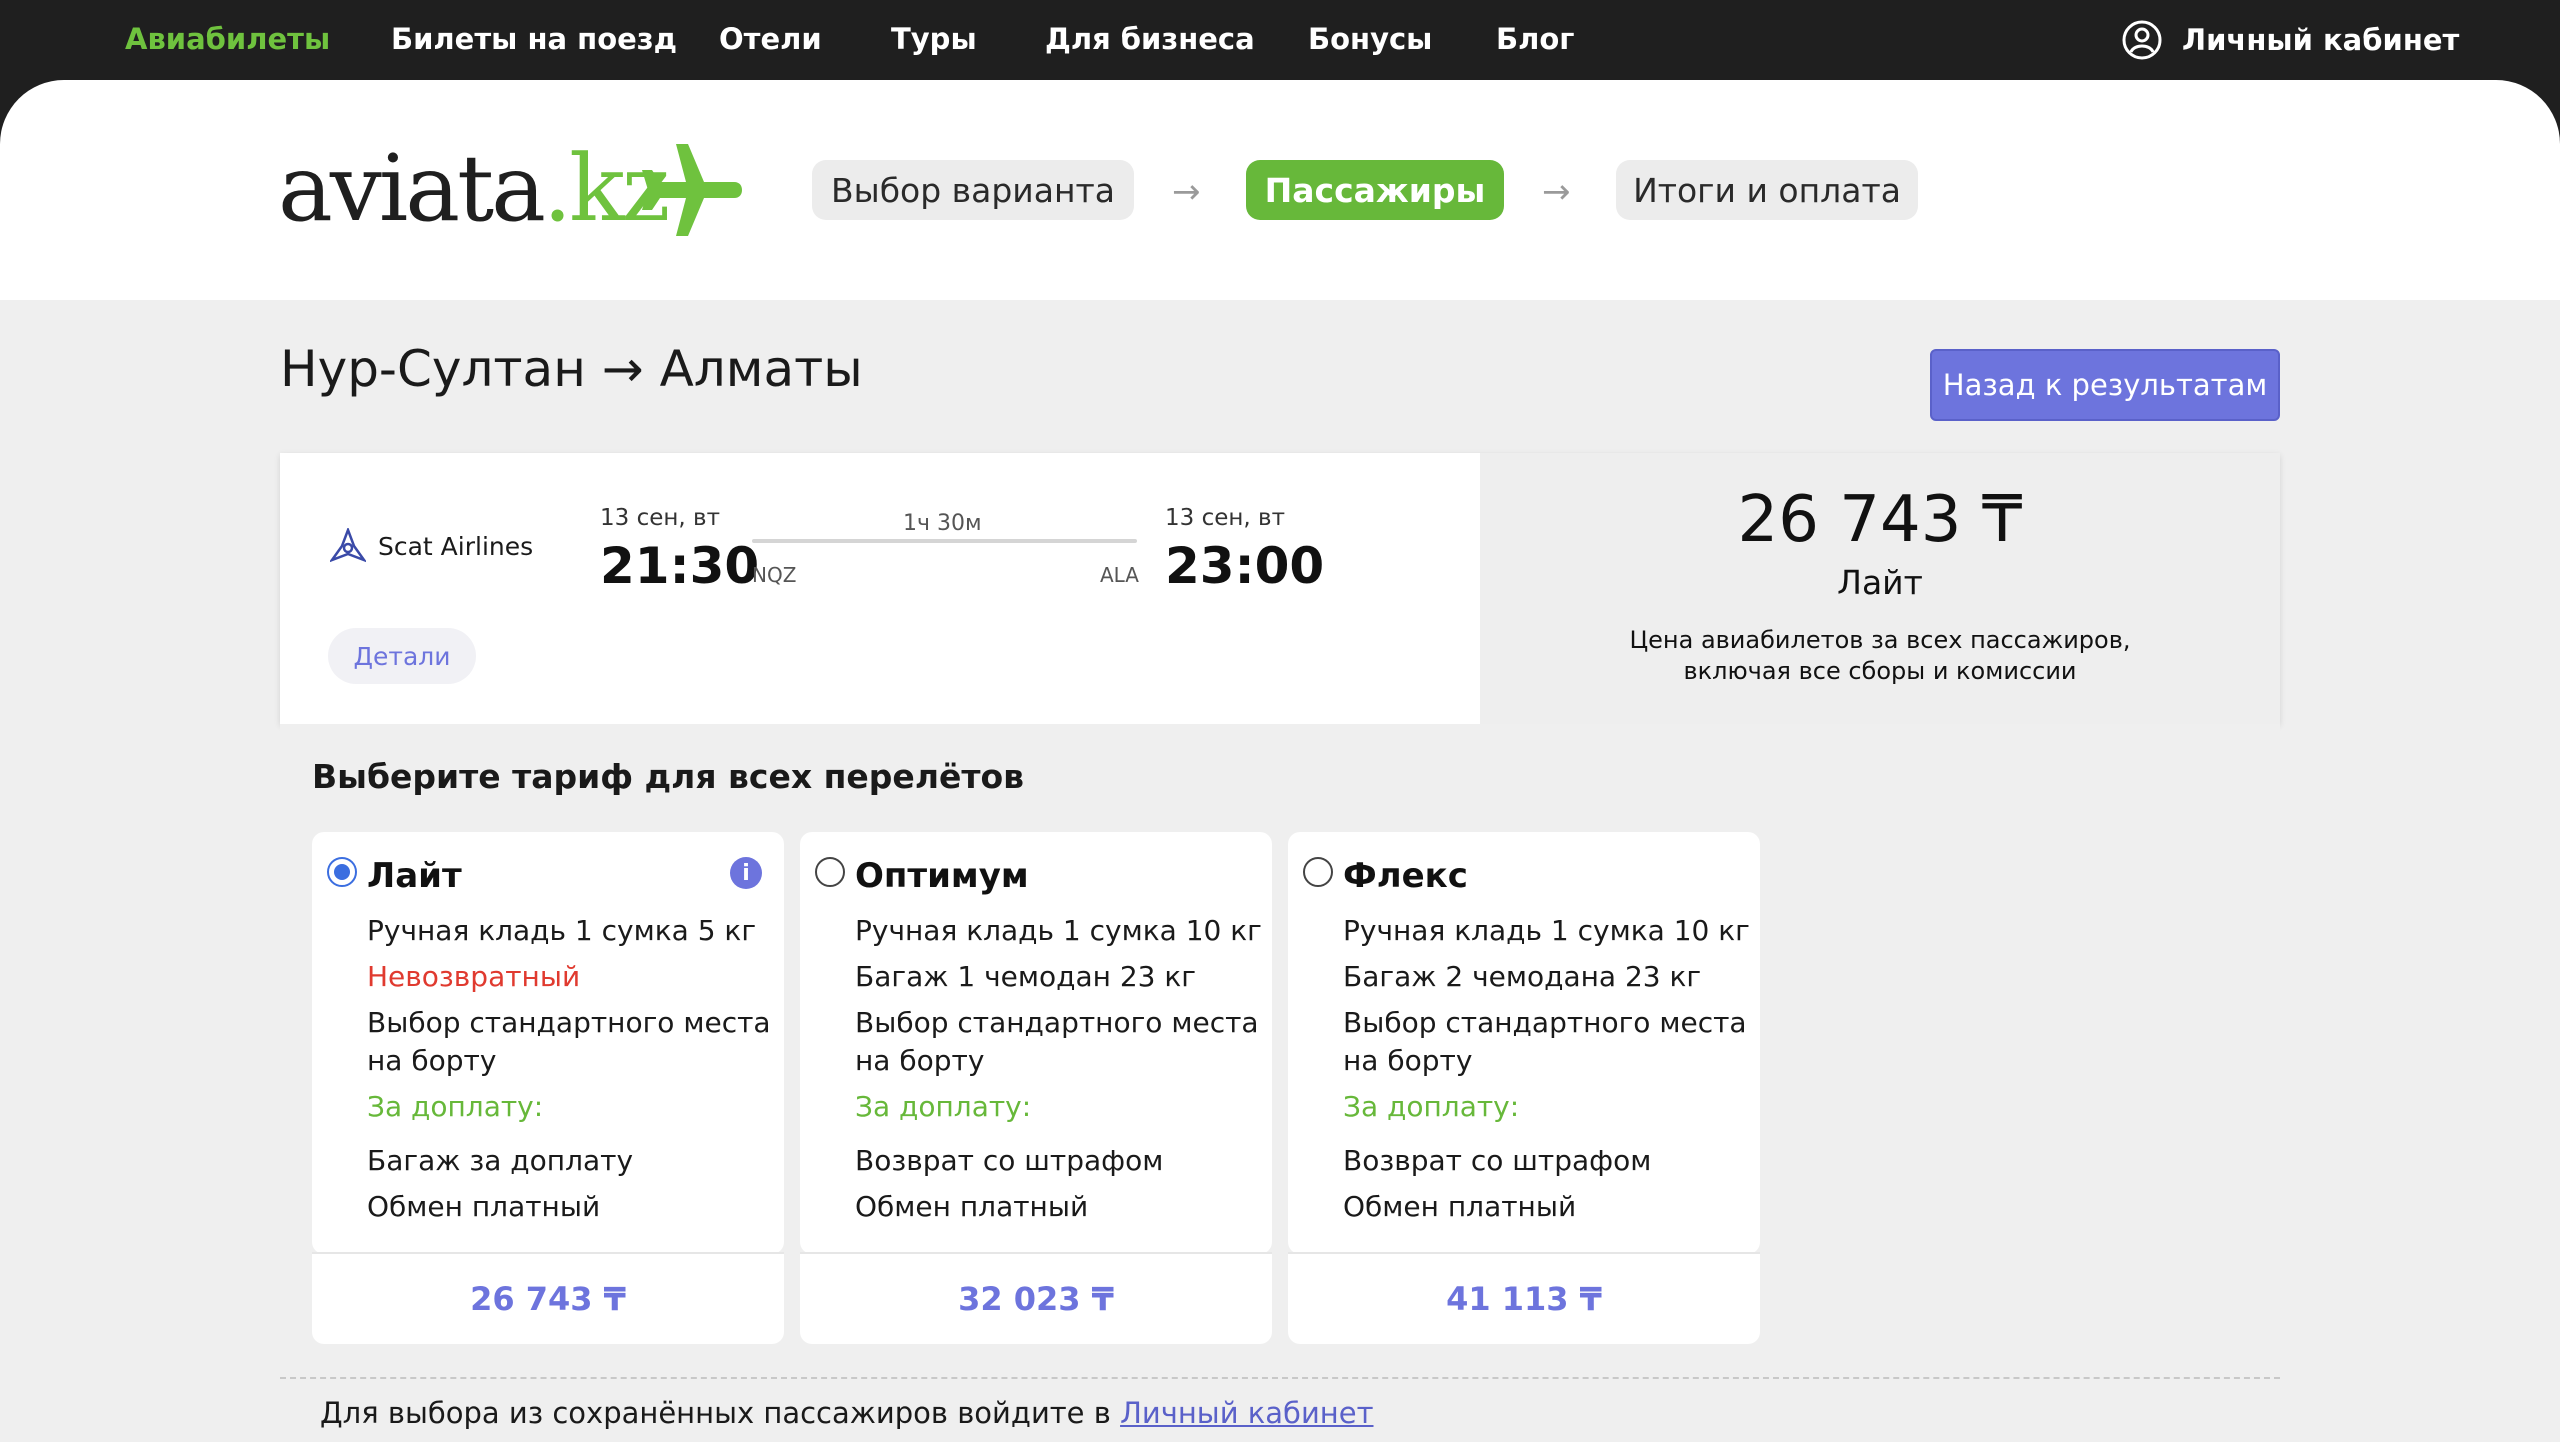  What do you see at coordinates (1535, 39) in the screenshot?
I see `nav-item-blog: Блог` at bounding box center [1535, 39].